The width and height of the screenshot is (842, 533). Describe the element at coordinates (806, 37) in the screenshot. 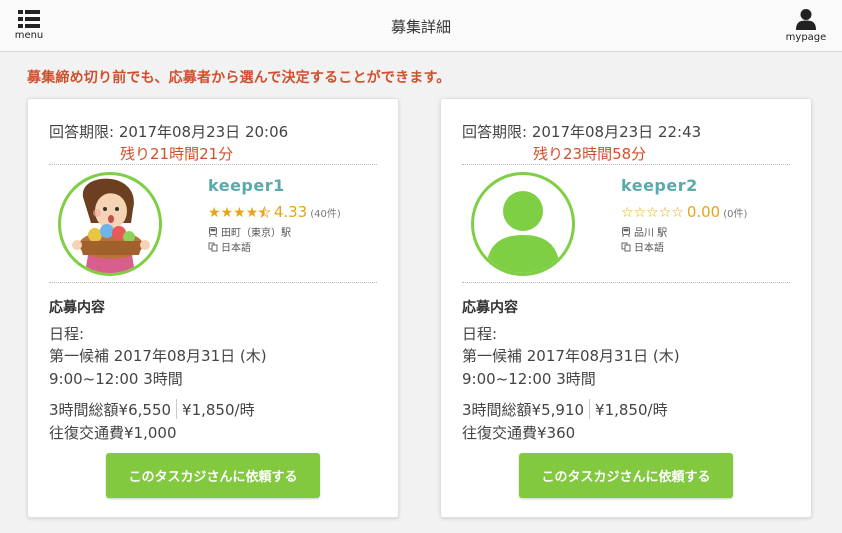

I see `mypage-label: mypage` at that location.